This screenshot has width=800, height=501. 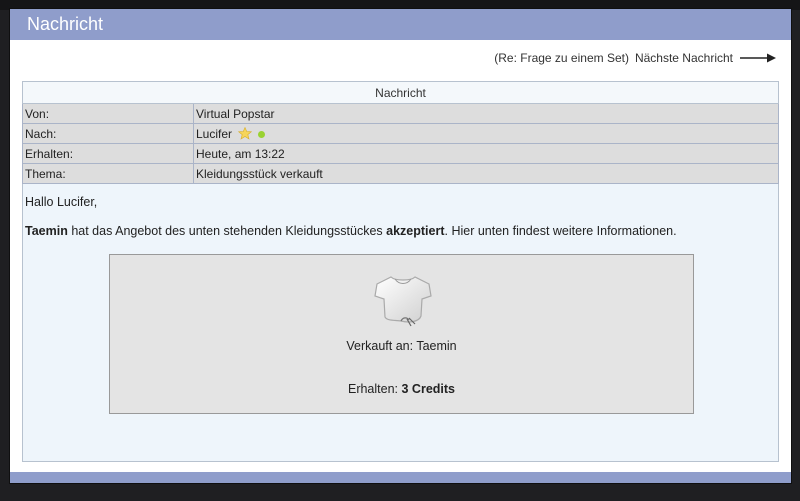 I want to click on received-value: Heute, am 13:22, so click(x=486, y=153).